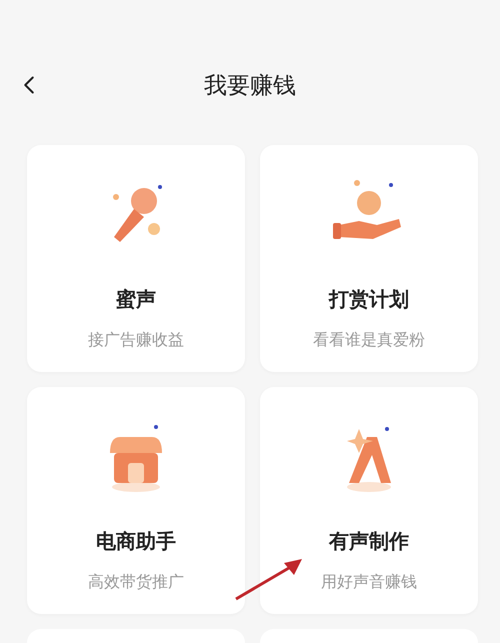 This screenshot has width=500, height=643. What do you see at coordinates (369, 542) in the screenshot?
I see `card-title: 有声制作` at bounding box center [369, 542].